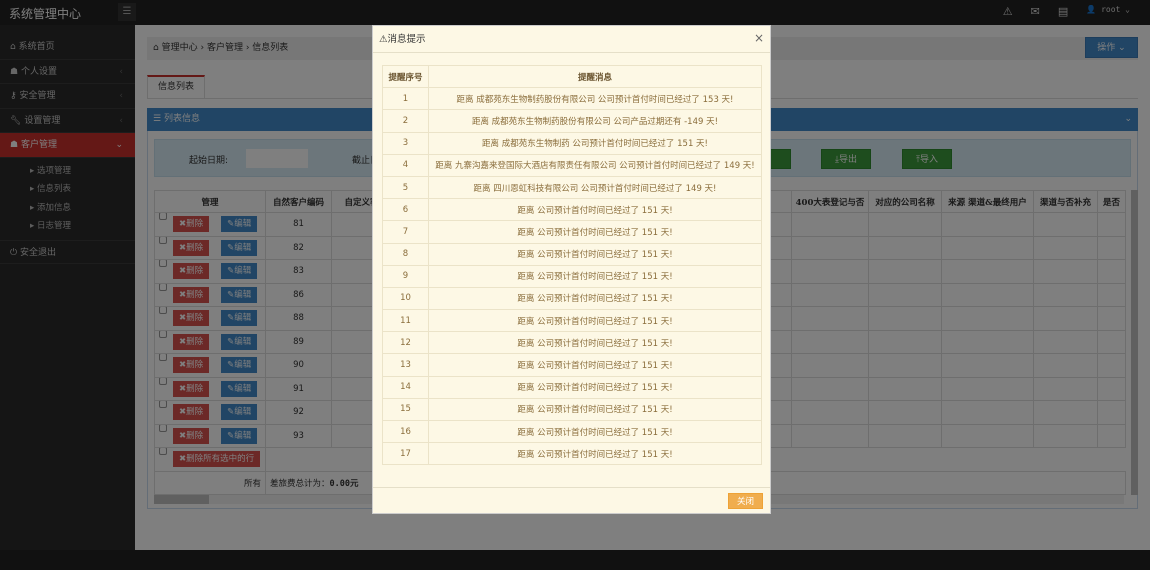 Image resolution: width=1150 pixels, height=570 pixels. I want to click on table-row: 16 距离 公司预计首付时间已经过了 151 天!, so click(572, 431).